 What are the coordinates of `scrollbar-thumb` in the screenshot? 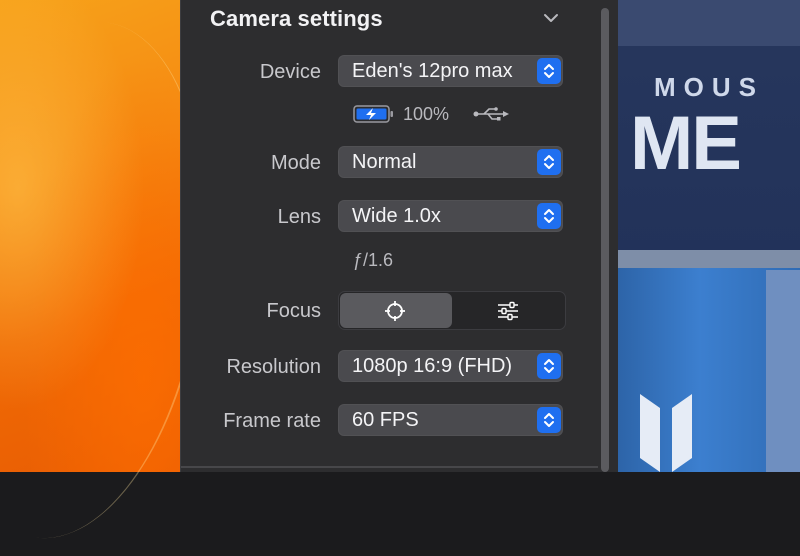 It's located at (605, 240).